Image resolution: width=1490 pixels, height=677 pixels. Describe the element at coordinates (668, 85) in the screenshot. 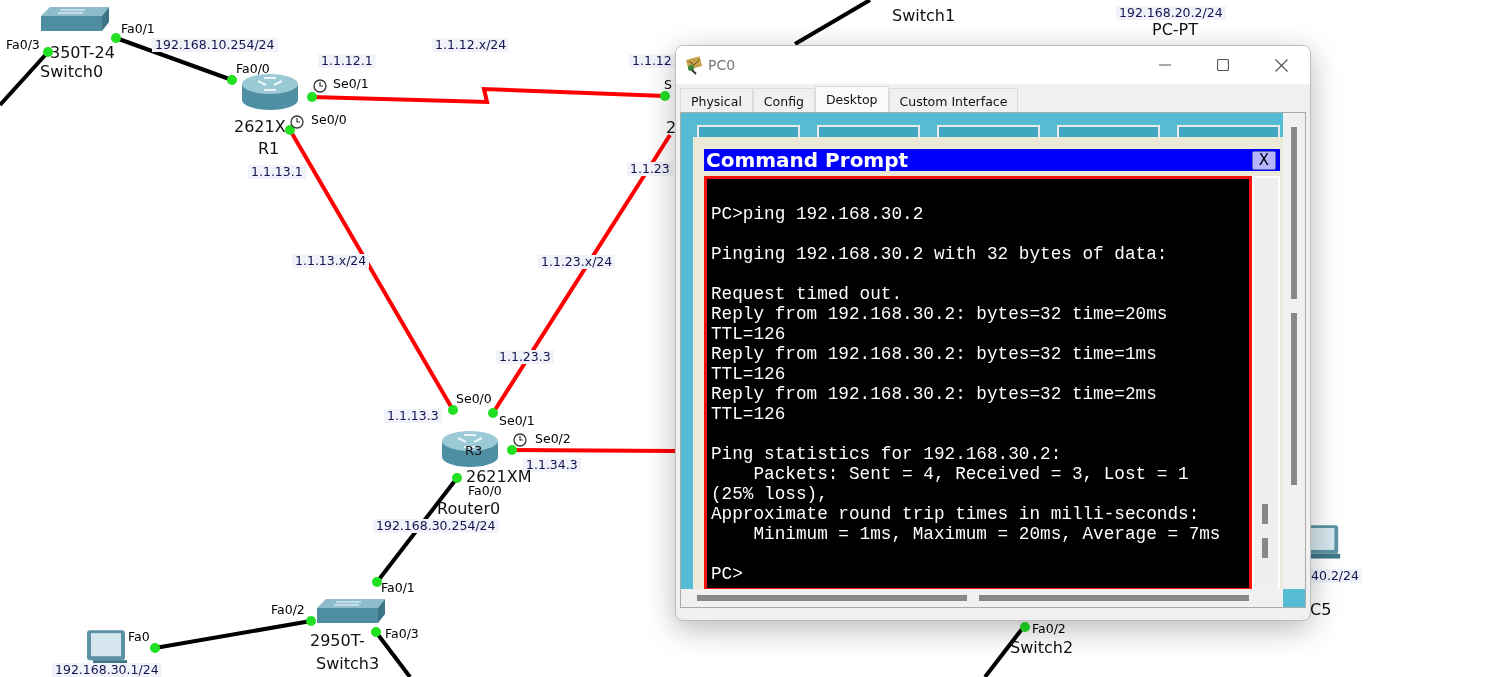

I see `port-label: S` at that location.